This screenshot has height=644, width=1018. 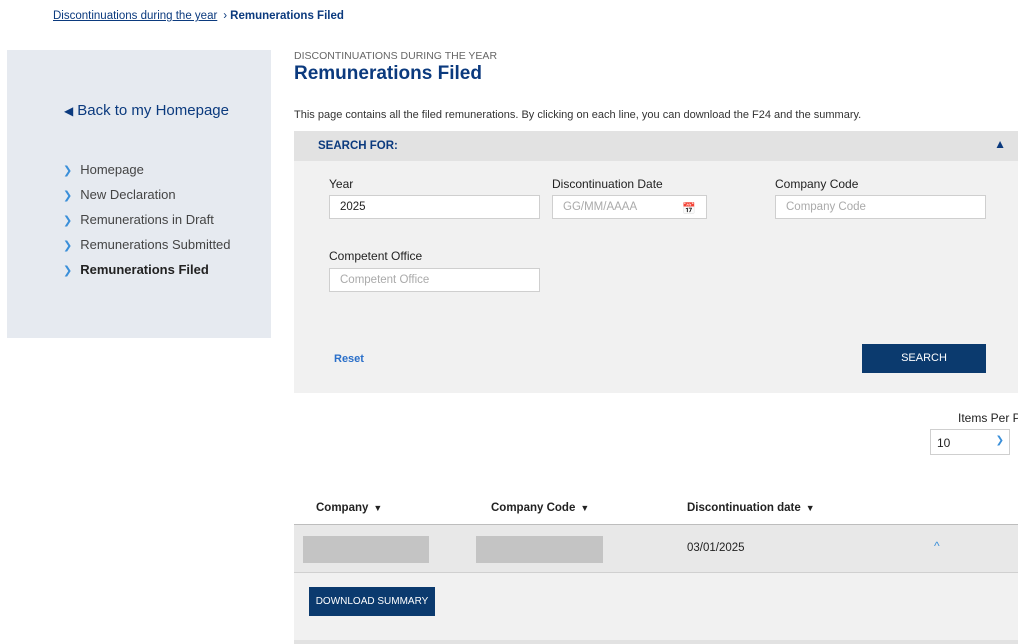 I want to click on sidebar-item-remunerations-submitted: ❯ Remunerations Submitted, so click(x=147, y=249).